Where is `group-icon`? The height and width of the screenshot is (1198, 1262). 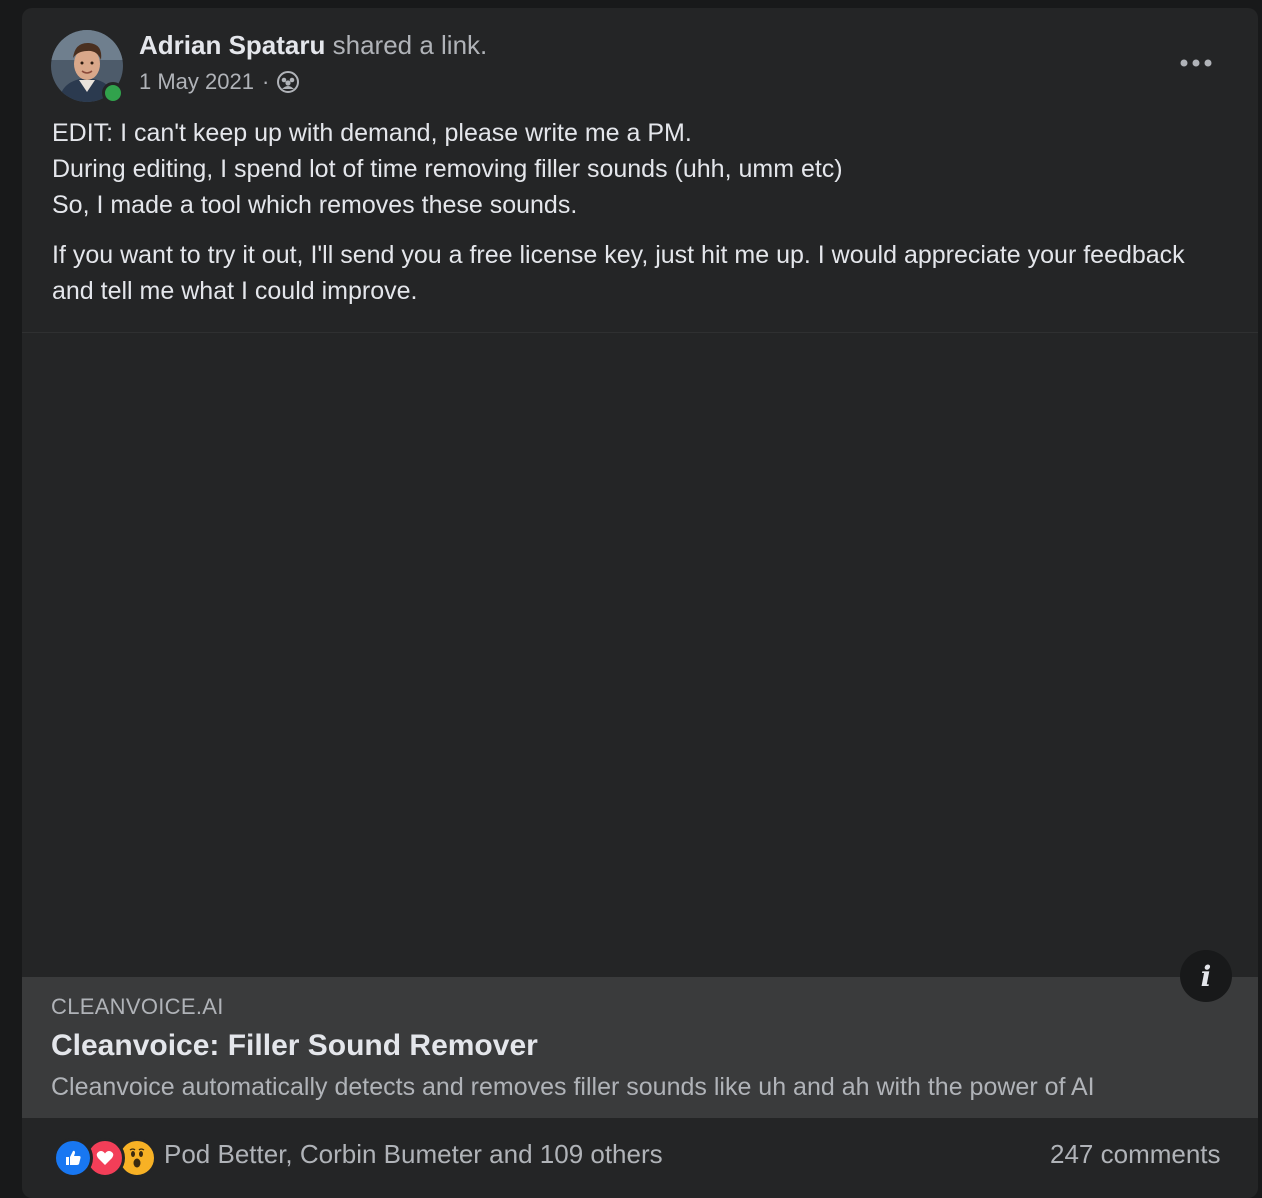
group-icon is located at coordinates (288, 82).